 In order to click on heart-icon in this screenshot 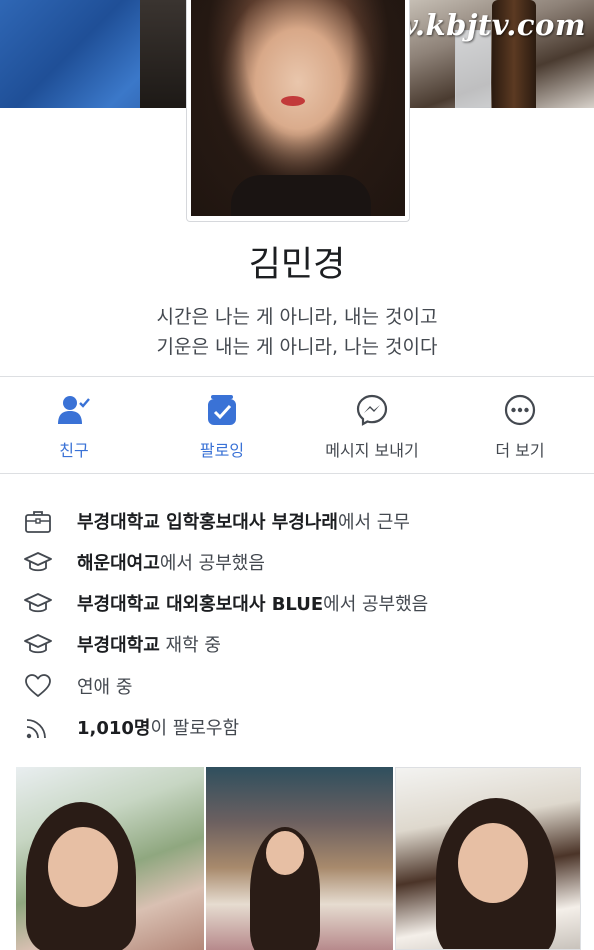, I will do `click(38, 686)`.